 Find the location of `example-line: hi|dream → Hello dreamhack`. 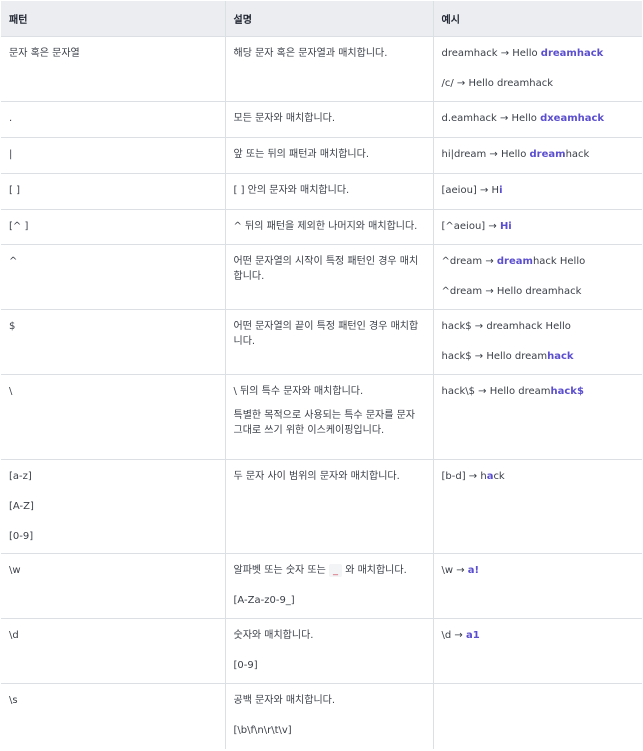

example-line: hi|dream → Hello dreamhack is located at coordinates (538, 154).